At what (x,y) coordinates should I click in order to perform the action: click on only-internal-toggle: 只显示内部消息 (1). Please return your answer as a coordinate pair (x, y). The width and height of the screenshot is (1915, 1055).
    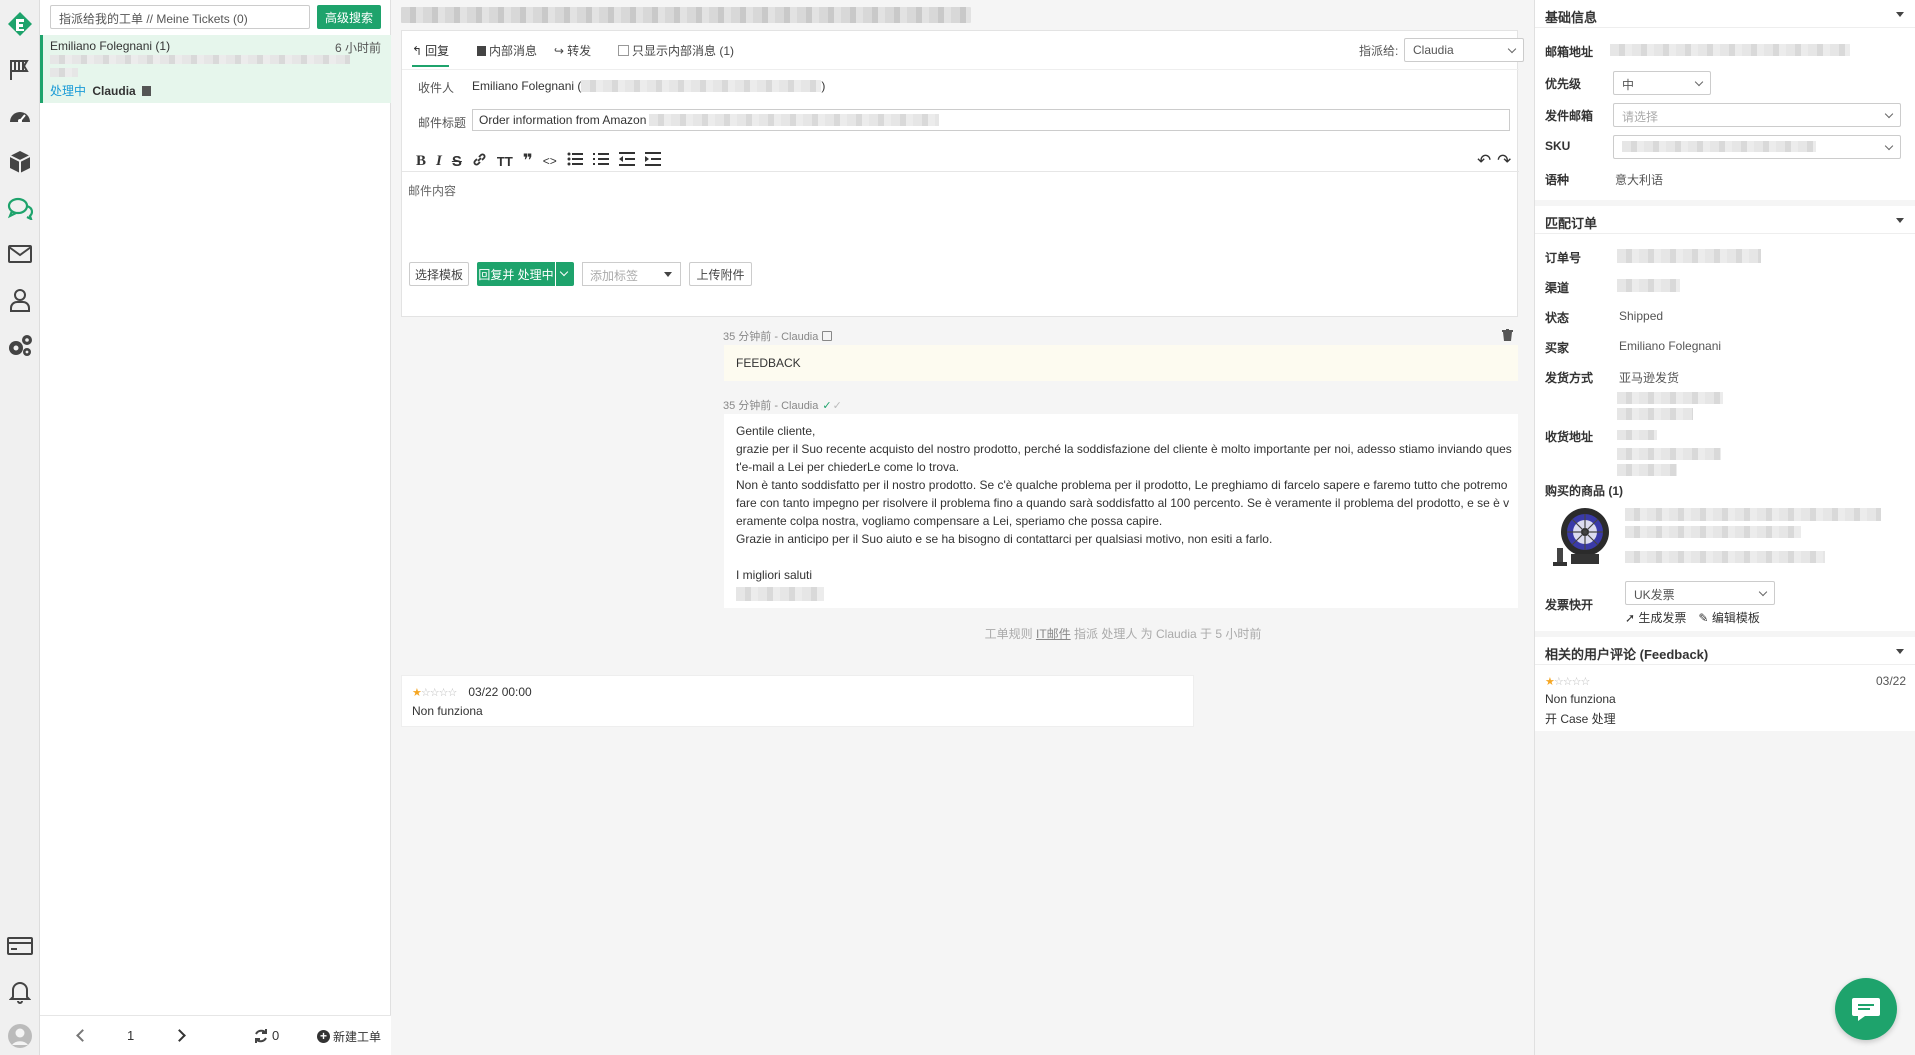
    Looking at the image, I should click on (676, 50).